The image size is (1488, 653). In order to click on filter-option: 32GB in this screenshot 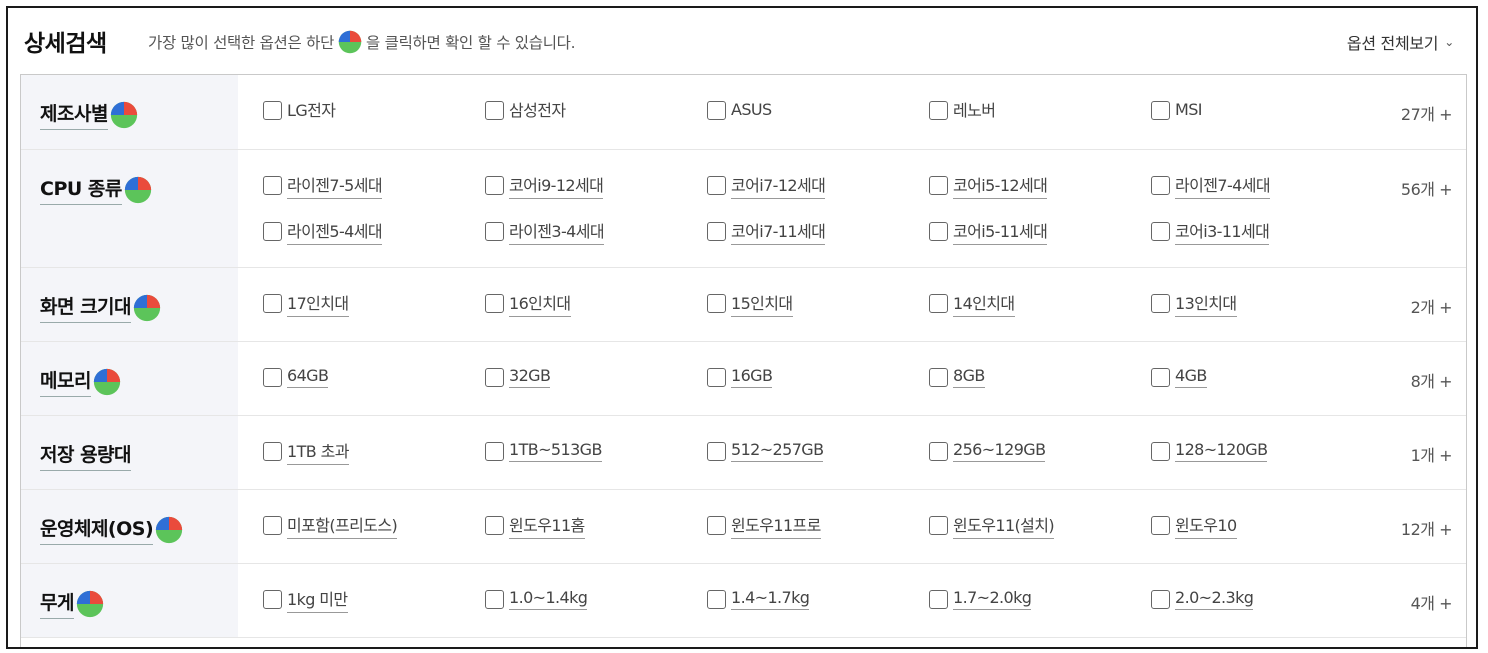, I will do `click(596, 377)`.